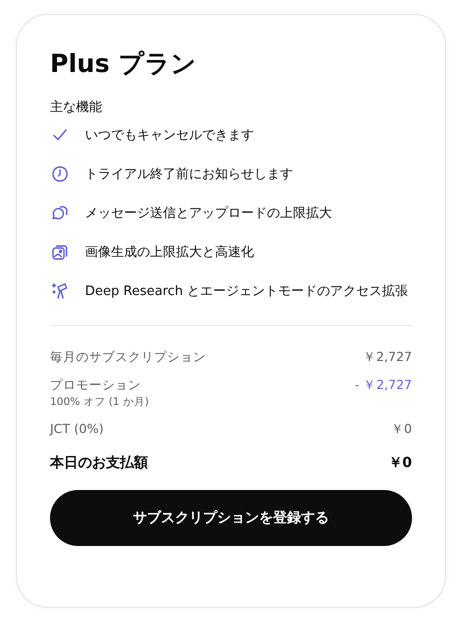 The width and height of the screenshot is (461, 622). I want to click on line-item-label: プロモーション, so click(96, 385).